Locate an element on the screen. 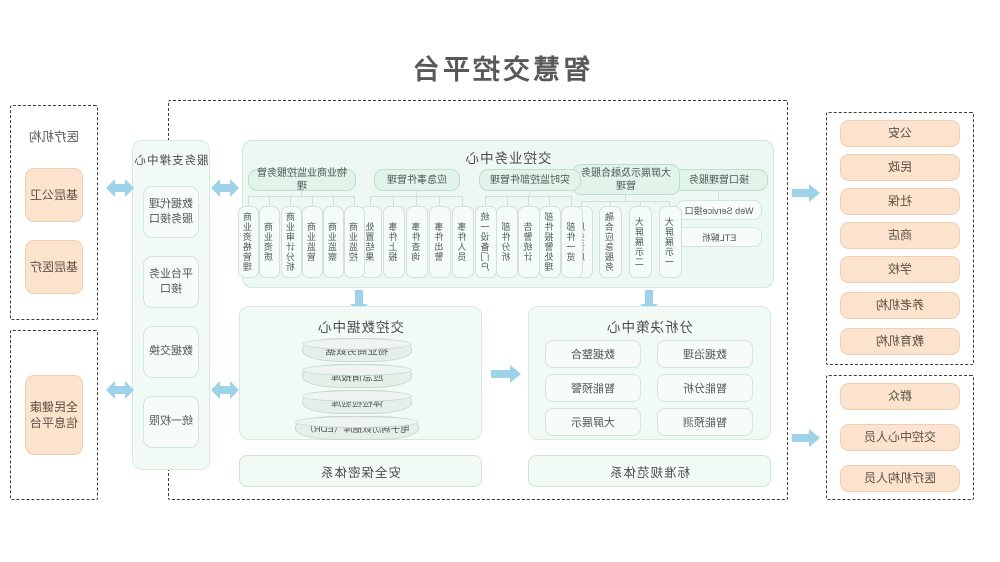  item-component-analysis: 部件分析 is located at coordinates (507, 242).